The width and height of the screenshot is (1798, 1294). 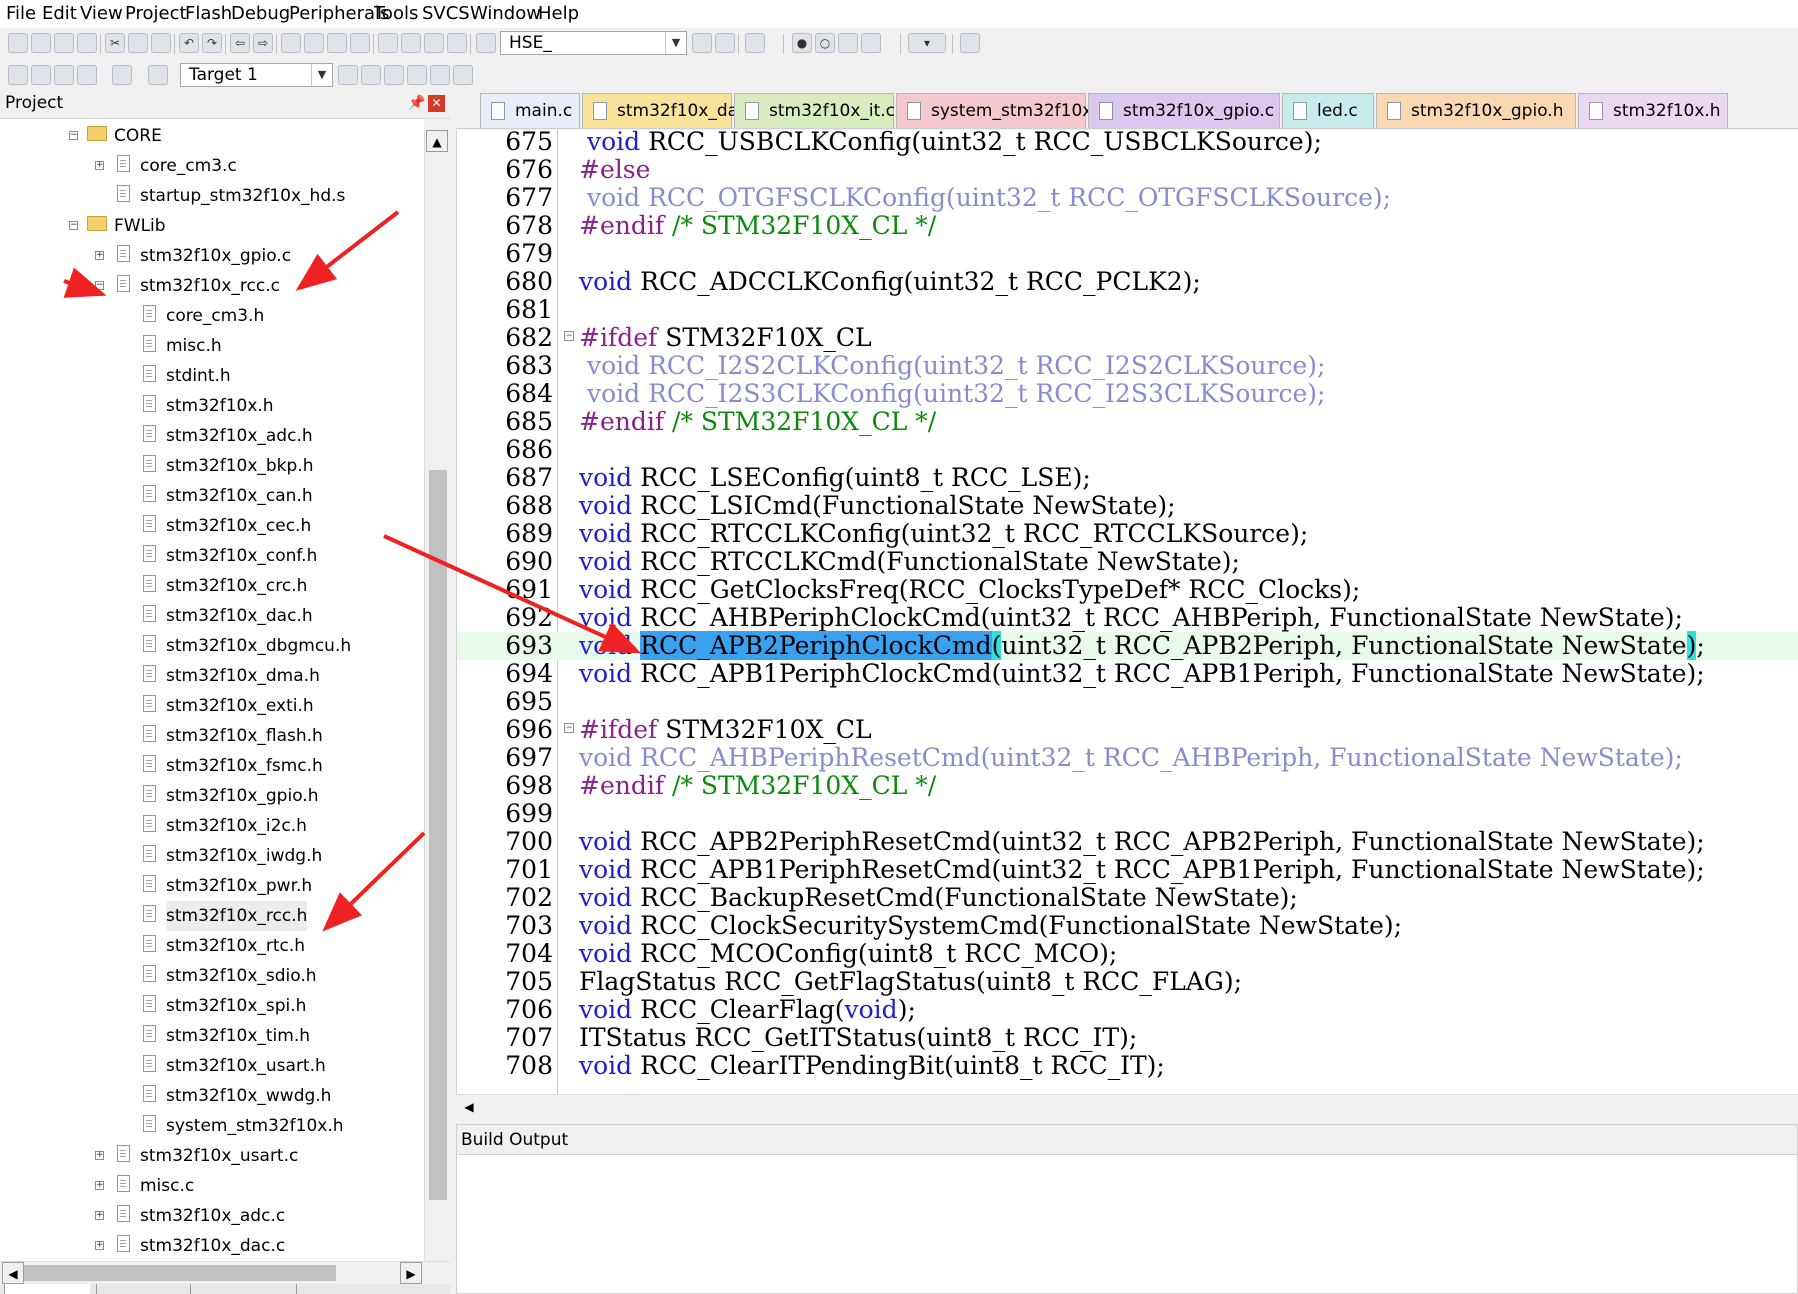 I want to click on download-icon, so click(x=158, y=75).